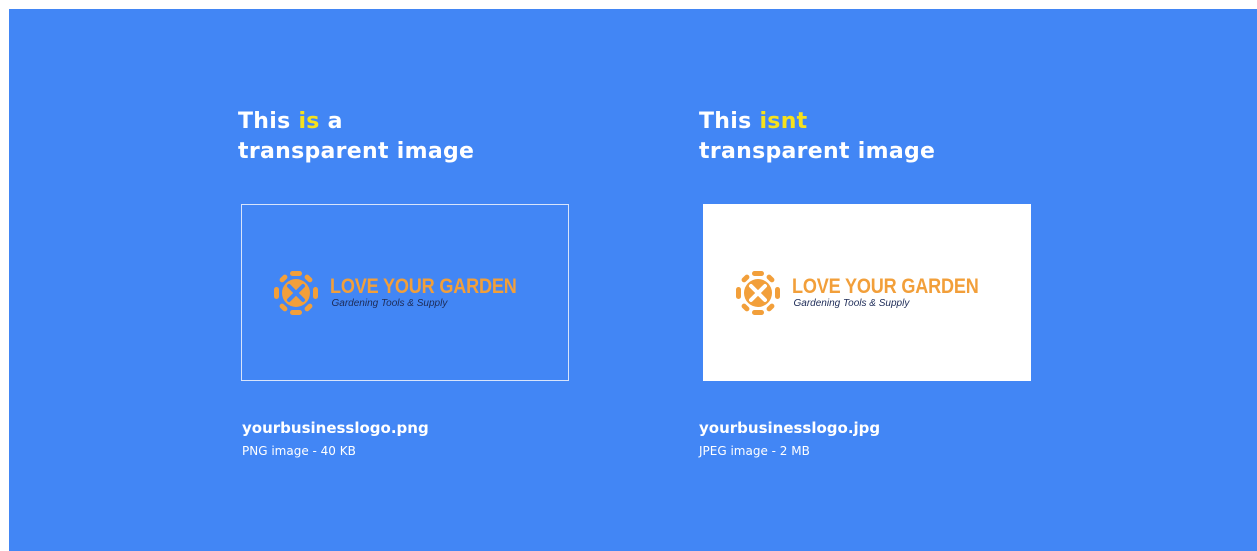 The width and height of the screenshot is (1257, 551). Describe the element at coordinates (356, 122) in the screenshot. I see `heading-line-1: This is a` at that location.